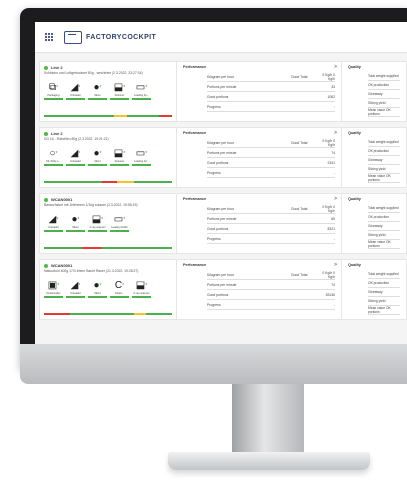 This screenshot has height=492, width=407. I want to click on performance-value: -, so click(334, 238).